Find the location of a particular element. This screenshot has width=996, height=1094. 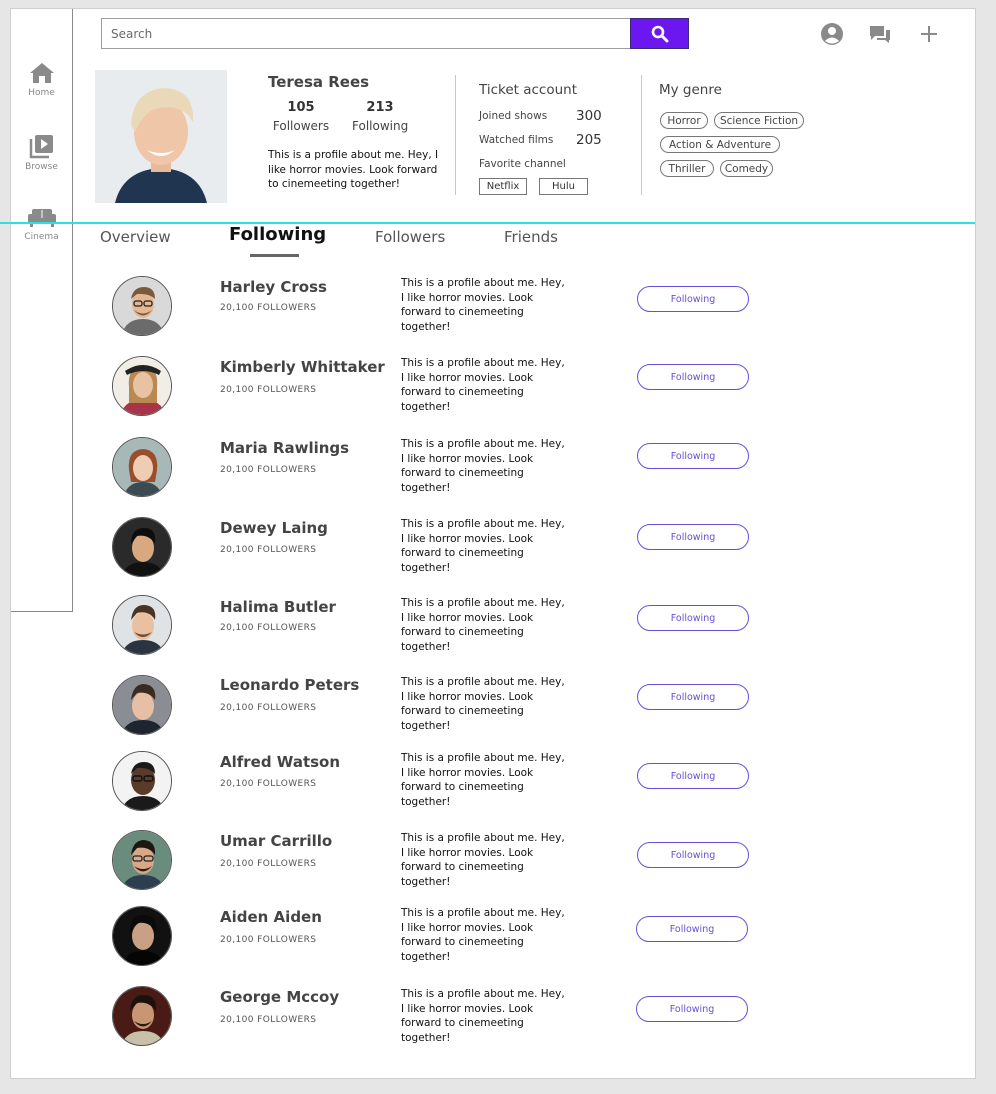

sofa-icon is located at coordinates (41, 218).